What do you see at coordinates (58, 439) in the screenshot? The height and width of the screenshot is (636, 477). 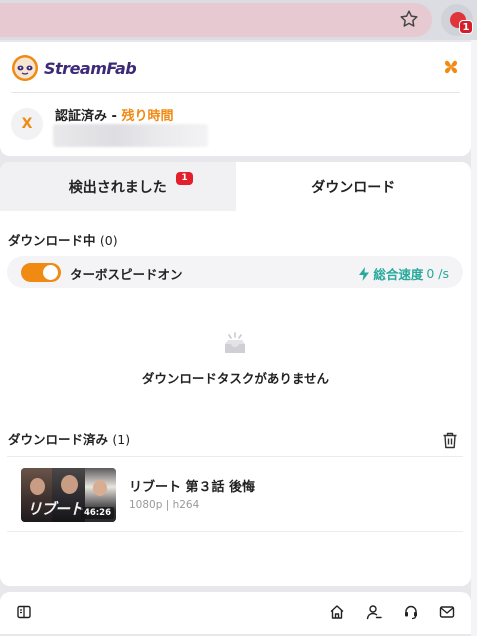 I see `downloaded-title: ダウンロード済み` at bounding box center [58, 439].